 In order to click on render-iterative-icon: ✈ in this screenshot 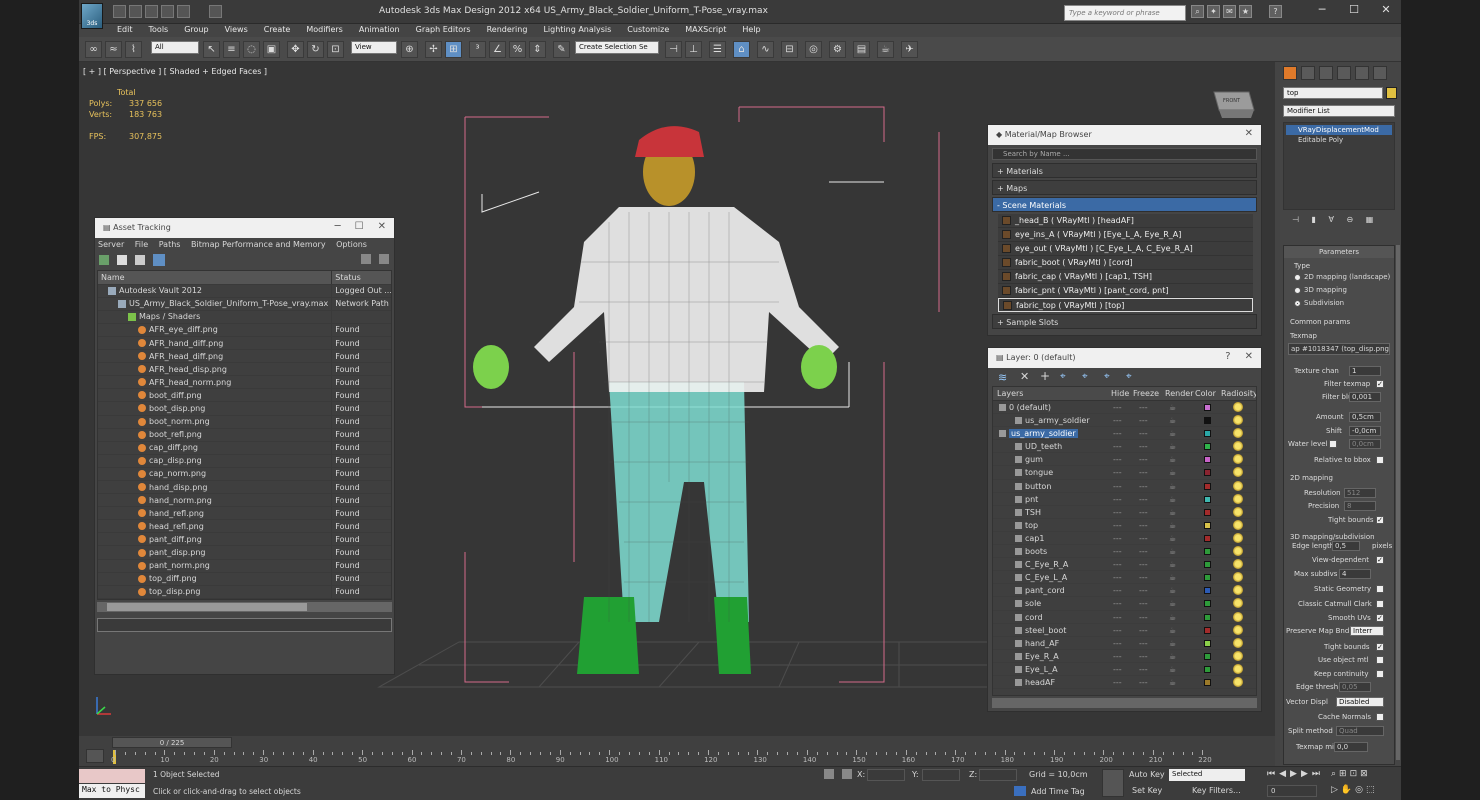, I will do `click(909, 49)`.